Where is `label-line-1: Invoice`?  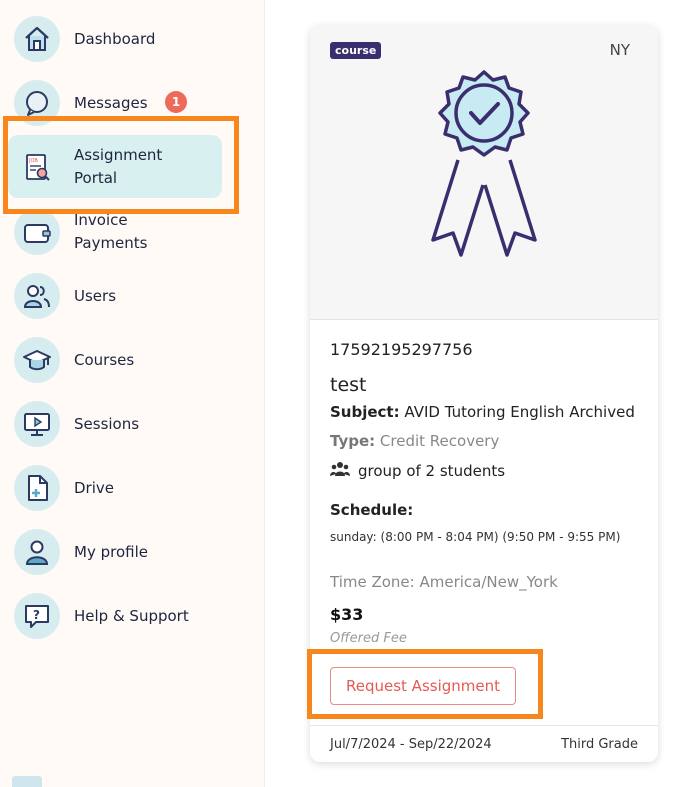 label-line-1: Invoice is located at coordinates (101, 220).